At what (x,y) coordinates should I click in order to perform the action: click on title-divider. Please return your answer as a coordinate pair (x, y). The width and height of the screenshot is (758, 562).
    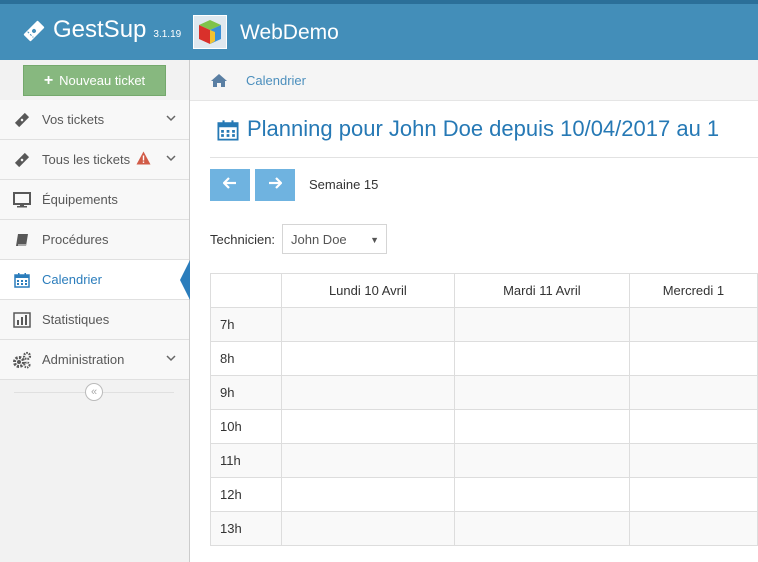
    Looking at the image, I should click on (484, 157).